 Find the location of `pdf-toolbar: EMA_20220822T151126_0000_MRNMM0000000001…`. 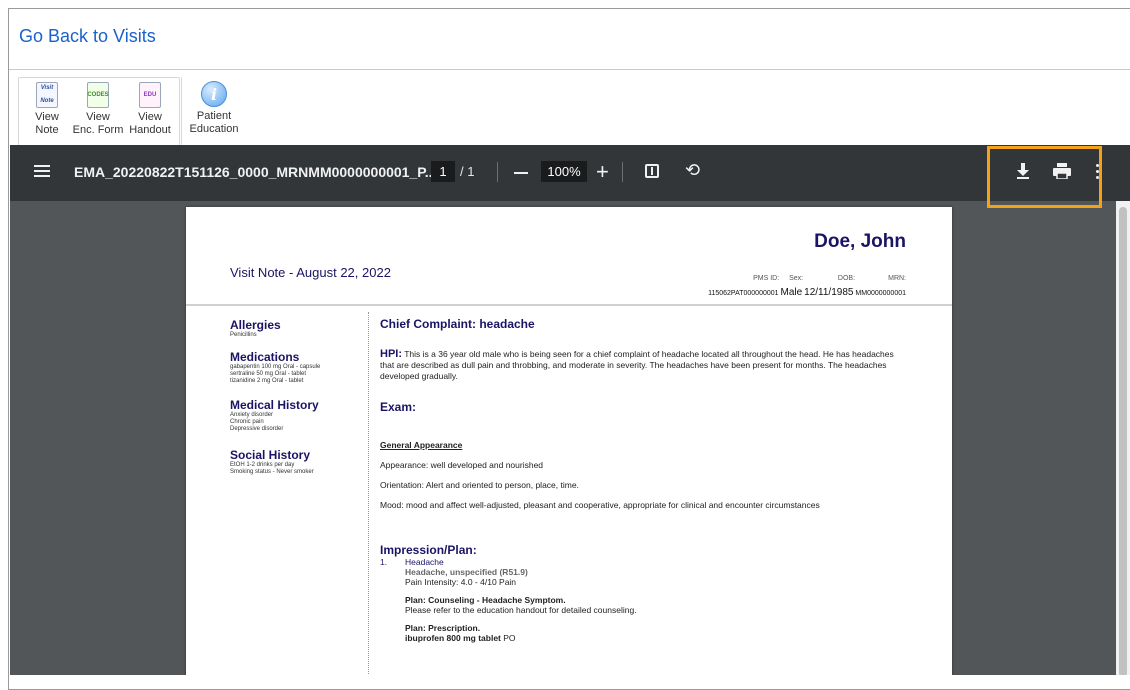

pdf-toolbar: EMA_20220822T151126_0000_MRNMM0000000001… is located at coordinates (570, 176).